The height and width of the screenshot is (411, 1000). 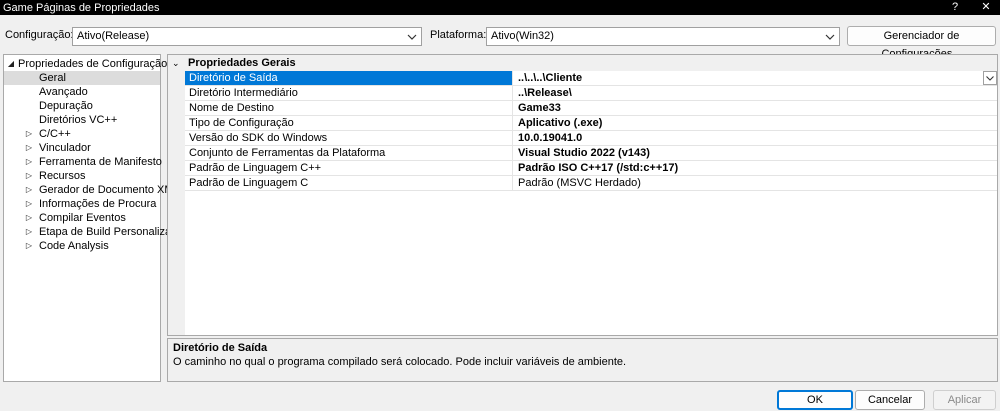 I want to click on property-value: Padrão (MSVC Herdado), so click(x=578, y=183).